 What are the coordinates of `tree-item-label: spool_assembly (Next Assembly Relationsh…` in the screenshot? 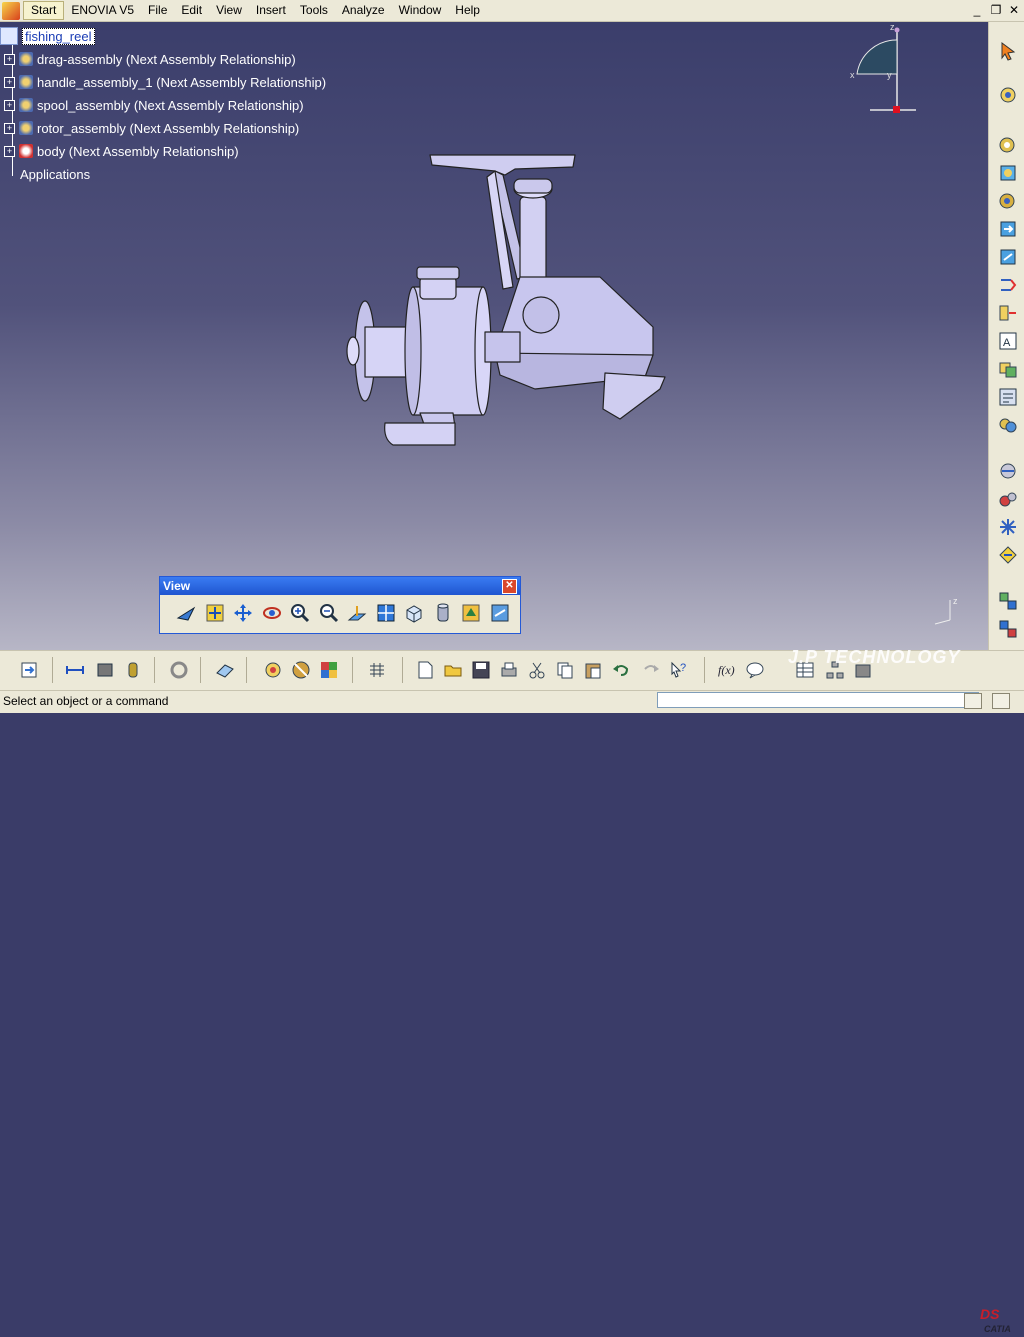 It's located at (170, 105).